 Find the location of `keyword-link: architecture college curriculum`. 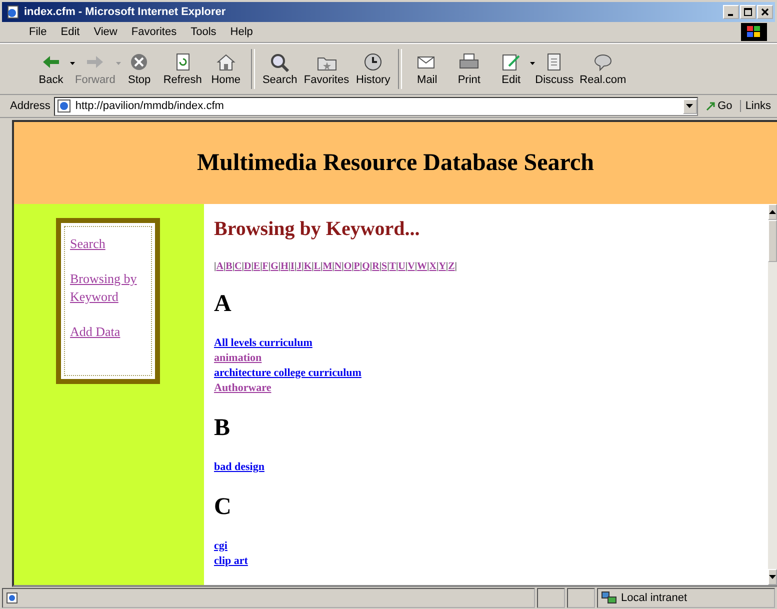

keyword-link: architecture college curriculum is located at coordinates (288, 373).